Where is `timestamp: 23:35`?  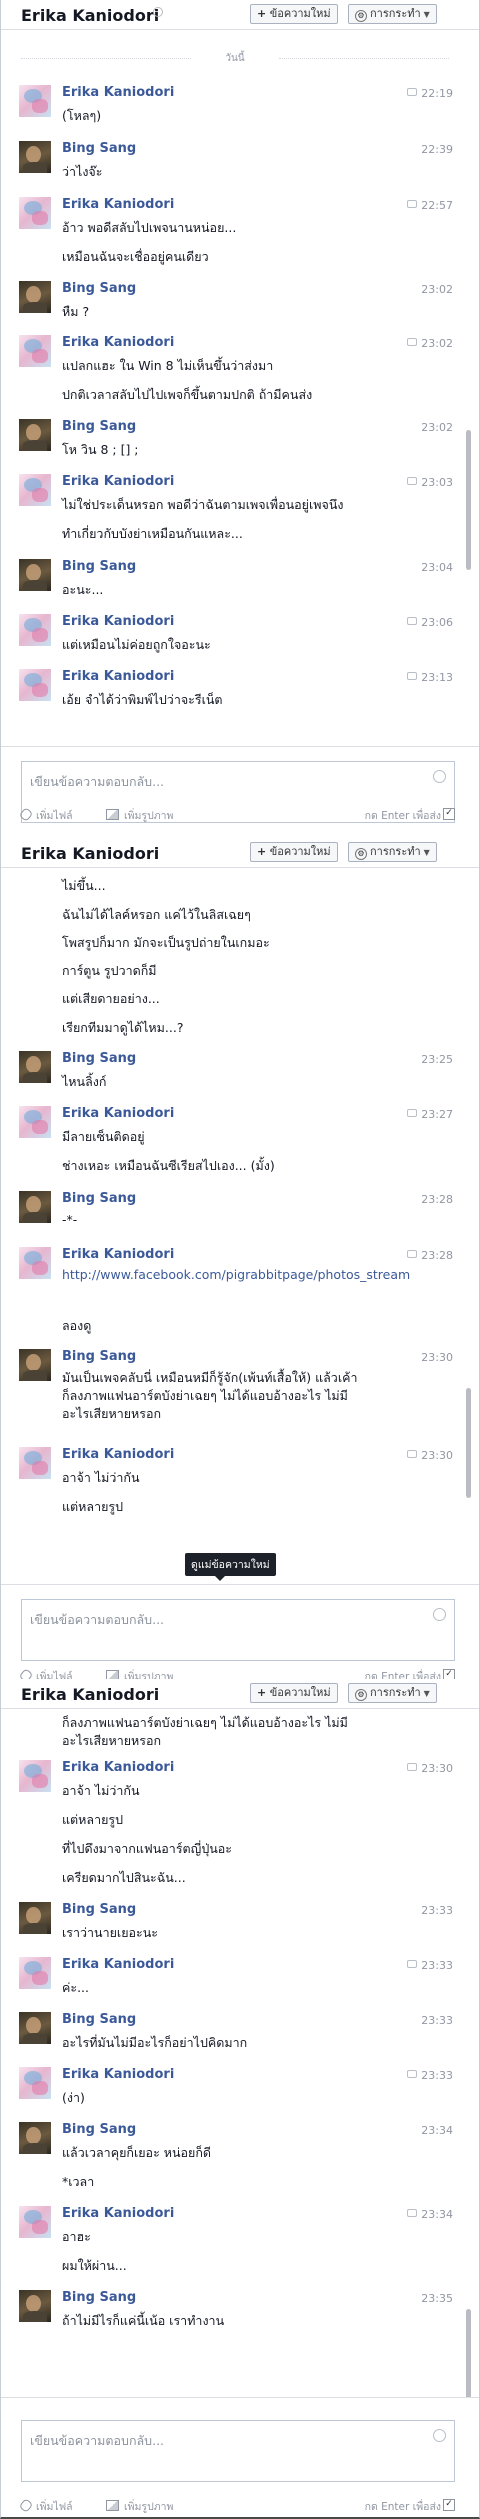 timestamp: 23:35 is located at coordinates (437, 2298).